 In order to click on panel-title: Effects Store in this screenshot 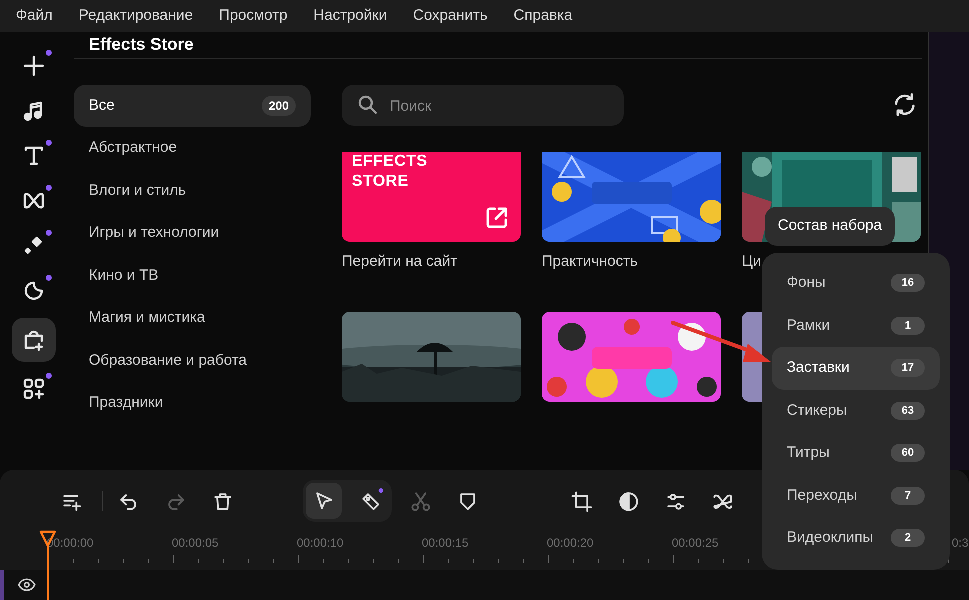, I will do `click(141, 45)`.